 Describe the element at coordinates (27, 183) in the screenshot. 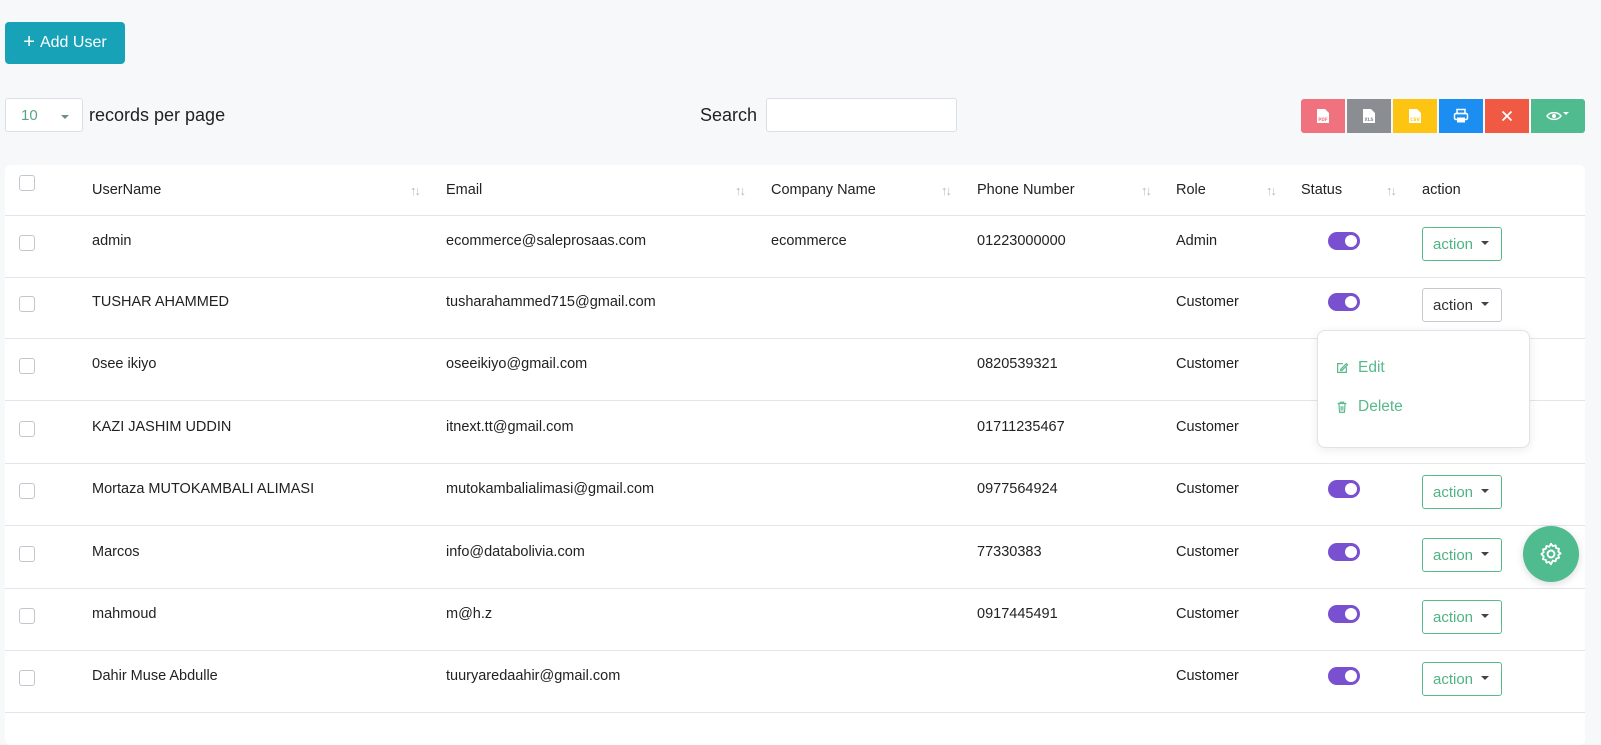

I see `select-all-checkbox` at that location.